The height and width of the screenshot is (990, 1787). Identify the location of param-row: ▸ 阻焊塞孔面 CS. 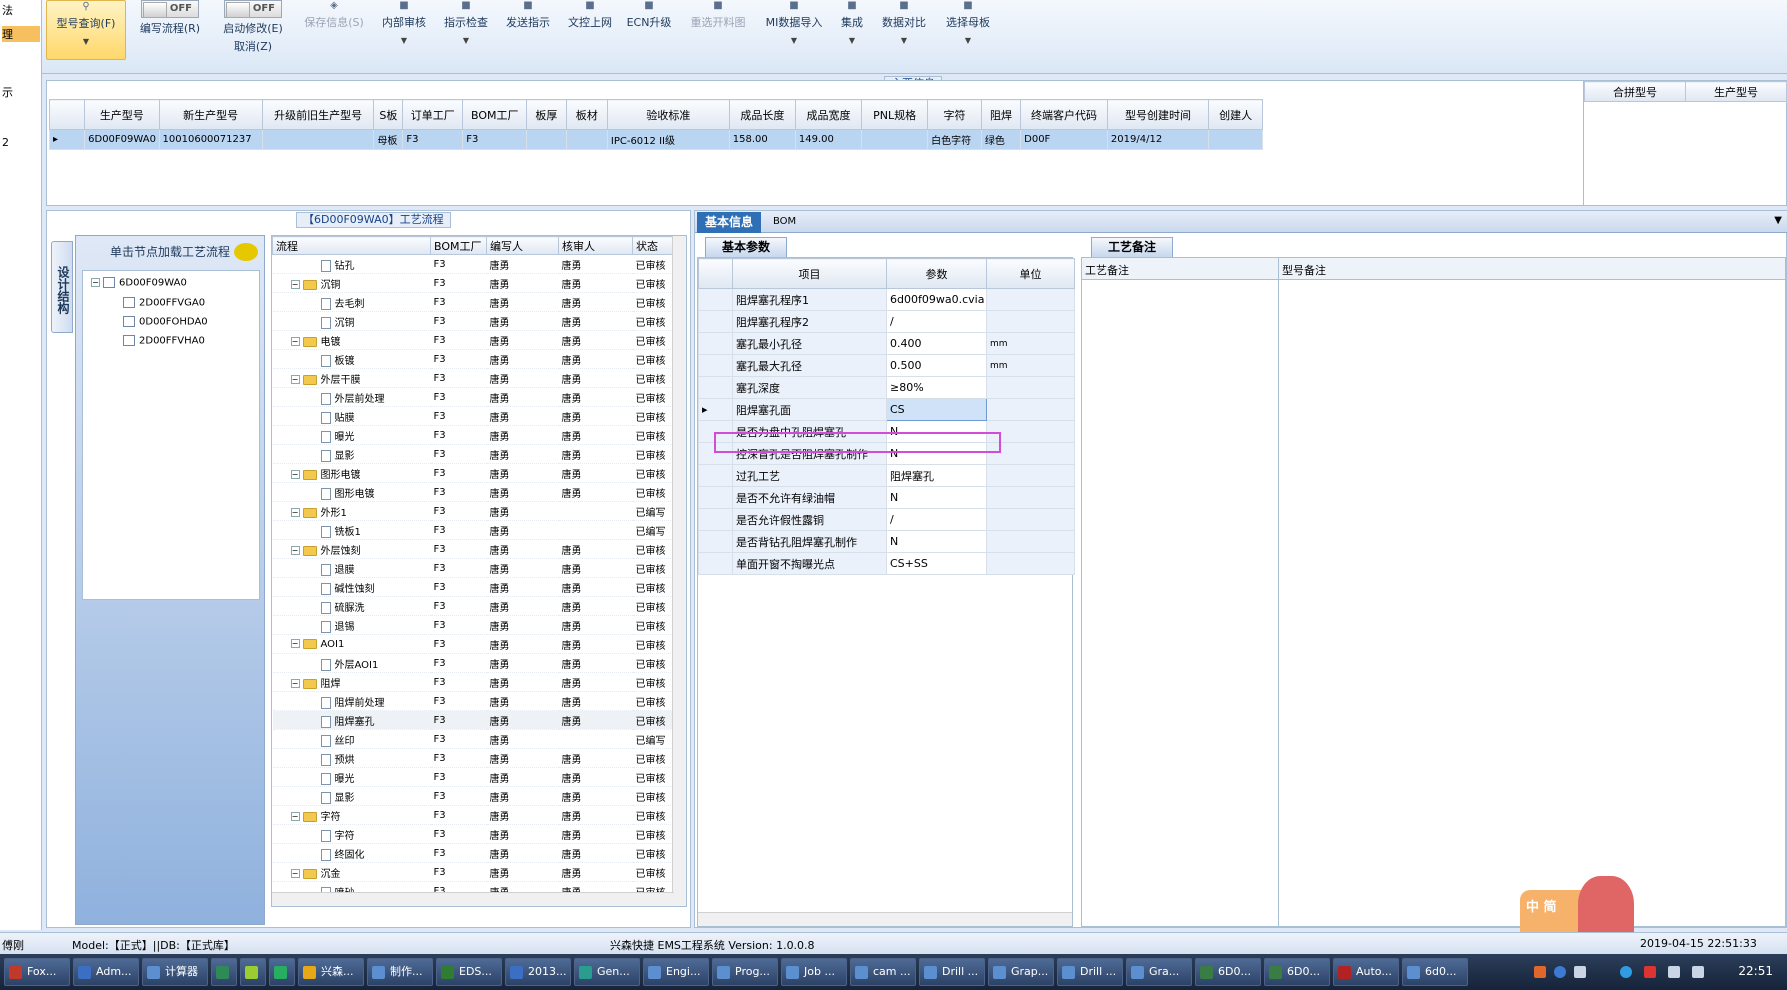
(886, 409).